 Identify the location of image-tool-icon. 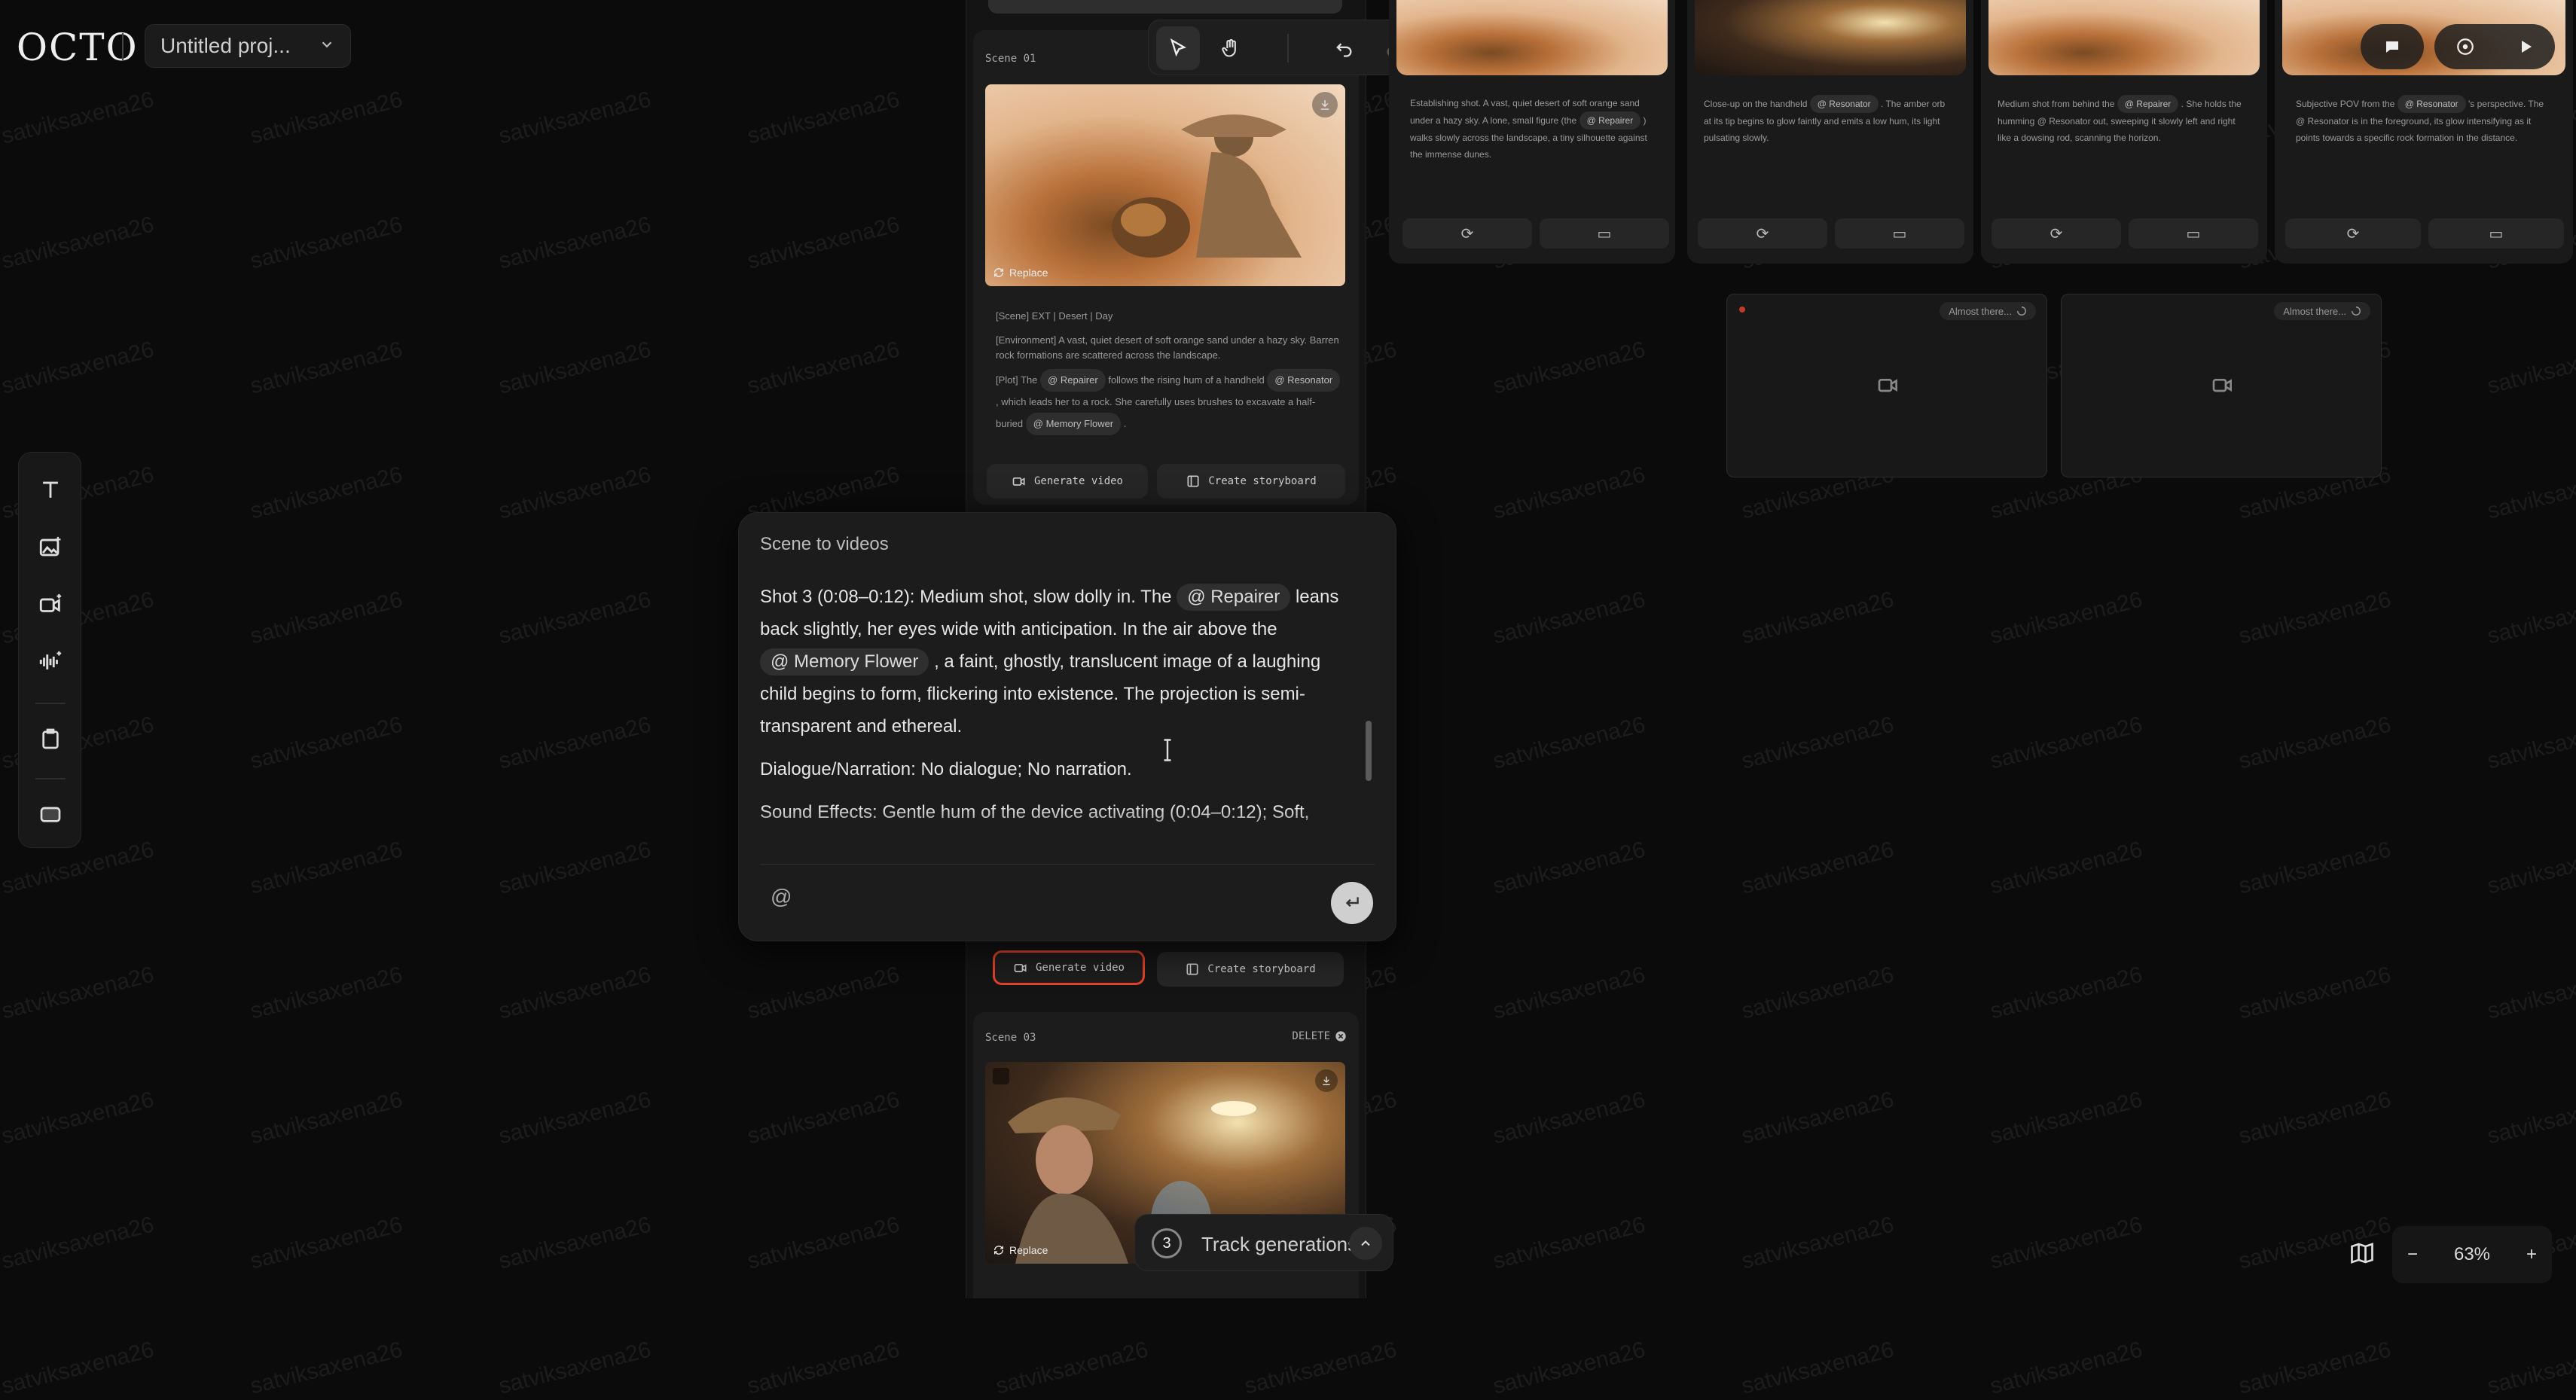
(51, 547).